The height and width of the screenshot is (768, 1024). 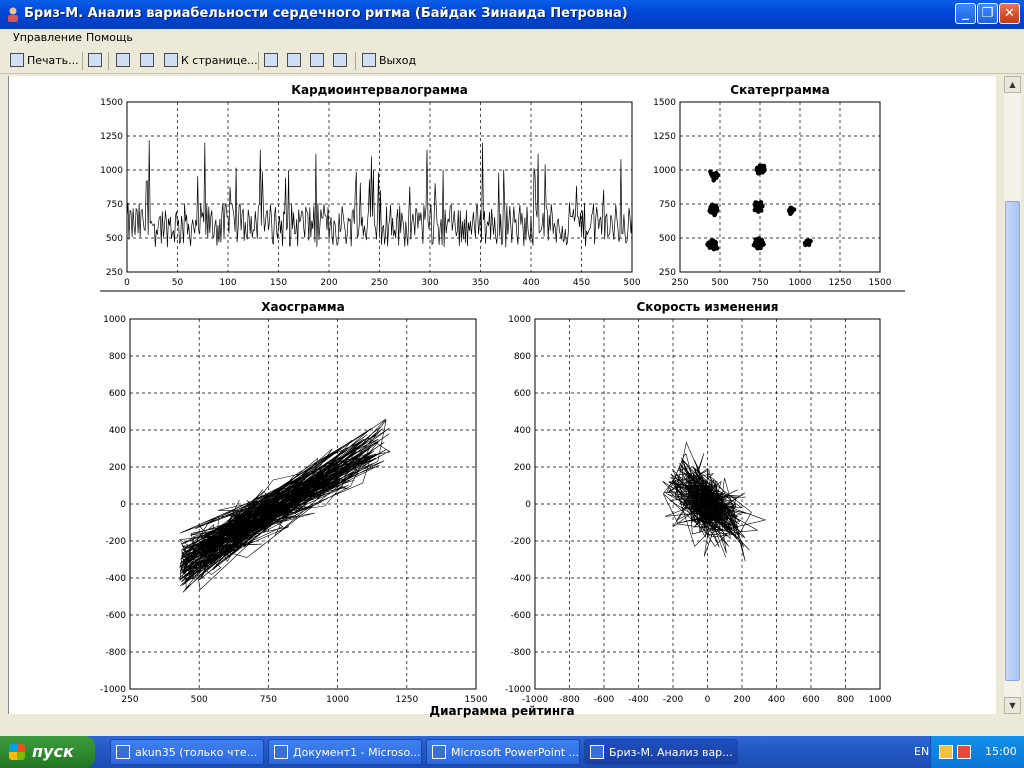 I want to click on exit-button: Выход, so click(x=389, y=61).